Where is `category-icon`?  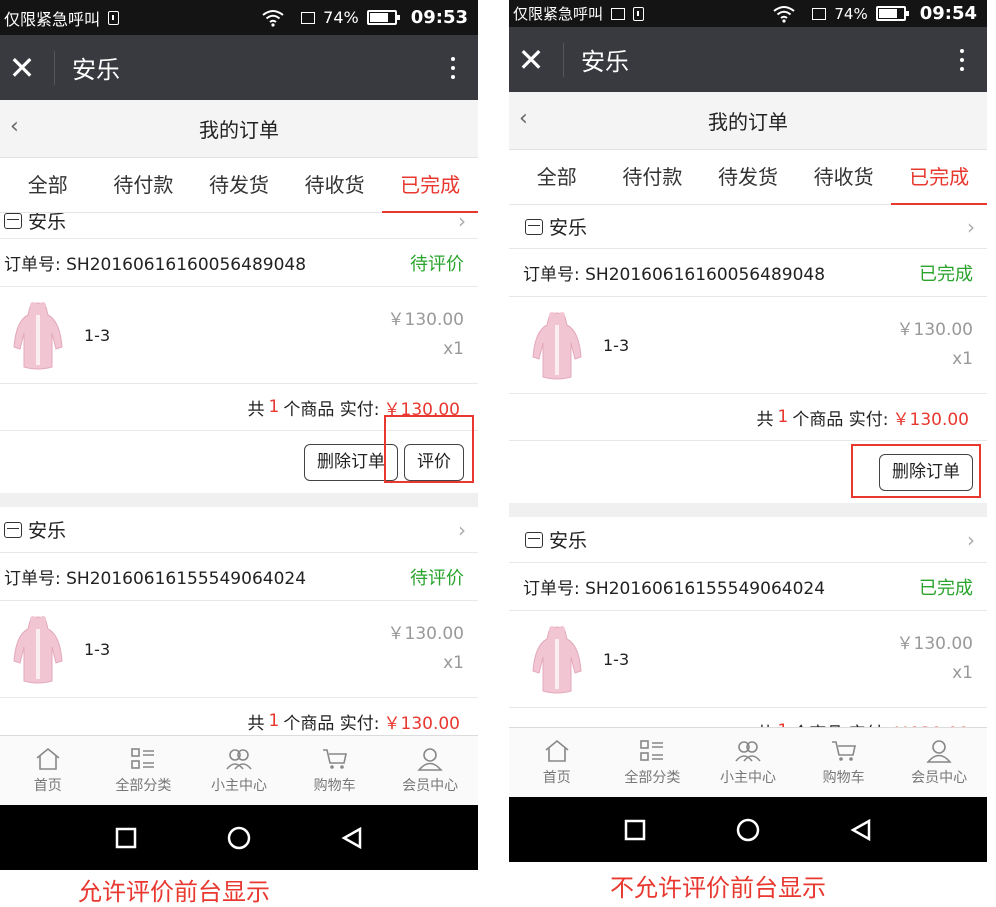 category-icon is located at coordinates (143, 758).